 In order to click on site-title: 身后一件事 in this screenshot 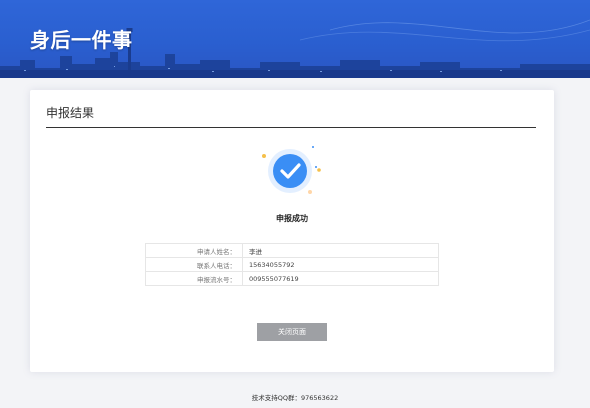, I will do `click(81, 40)`.